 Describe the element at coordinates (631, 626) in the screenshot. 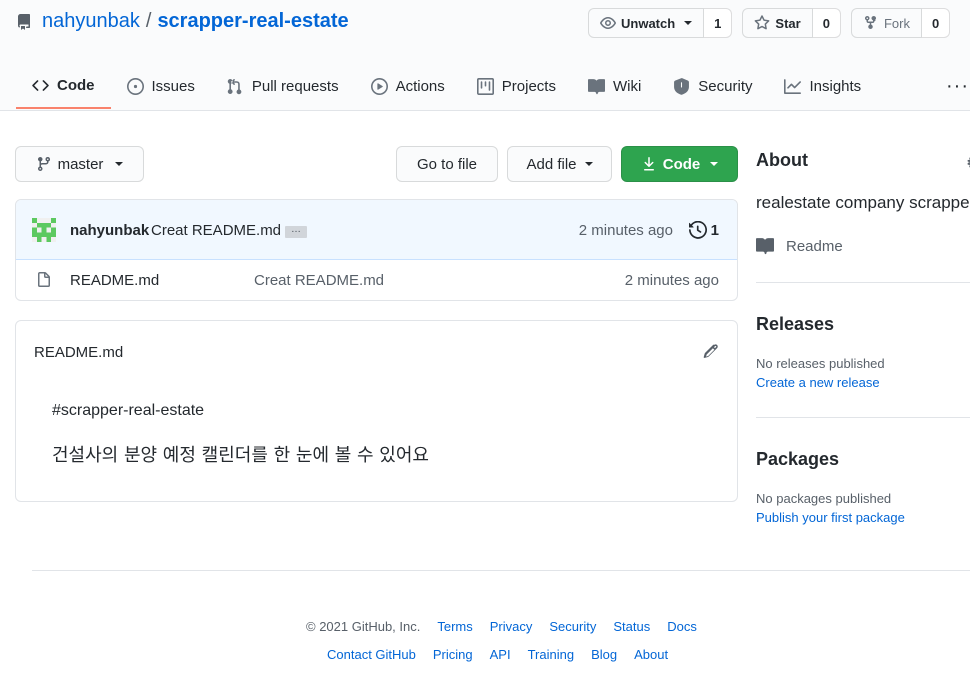

I see `footer-link-status: Status` at that location.